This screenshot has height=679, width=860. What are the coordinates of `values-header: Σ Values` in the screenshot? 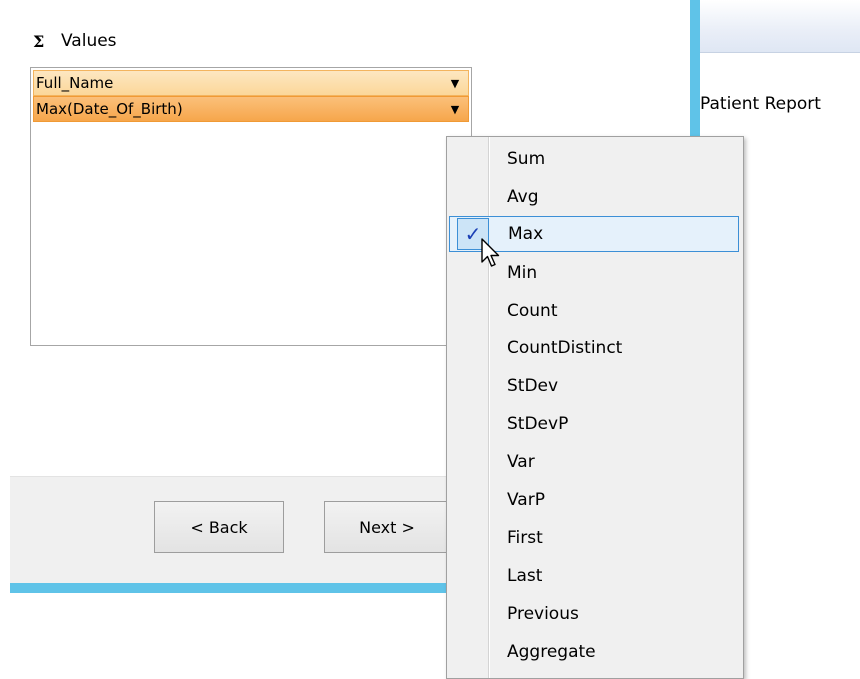 It's located at (75, 41).